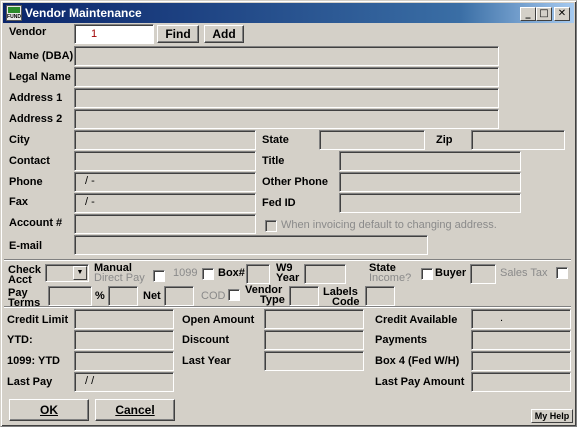 The width and height of the screenshot is (577, 427). What do you see at coordinates (444, 140) in the screenshot?
I see `zip-label: Zip` at bounding box center [444, 140].